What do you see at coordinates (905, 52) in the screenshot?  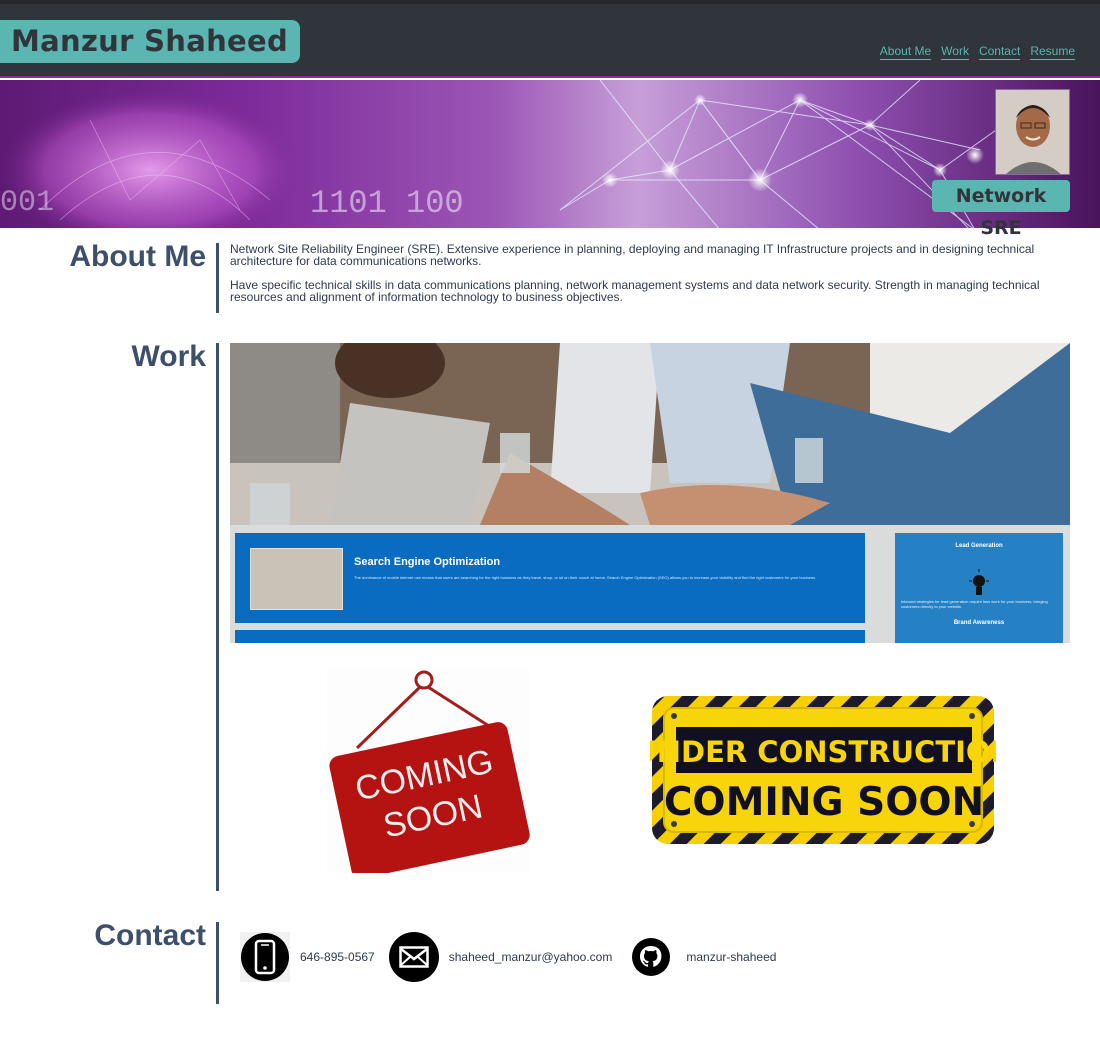 I see `nav-about-me: About Me` at bounding box center [905, 52].